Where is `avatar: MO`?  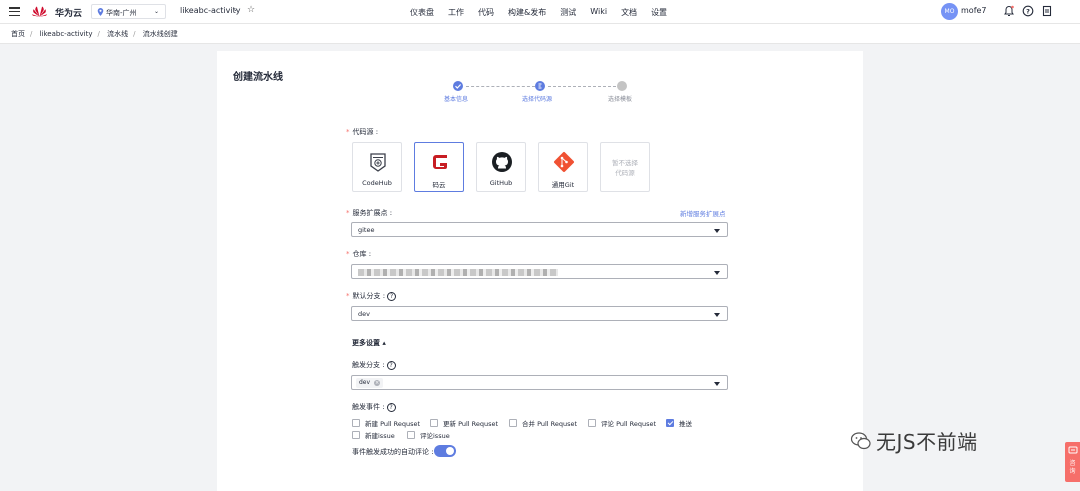
avatar: MO is located at coordinates (949, 11).